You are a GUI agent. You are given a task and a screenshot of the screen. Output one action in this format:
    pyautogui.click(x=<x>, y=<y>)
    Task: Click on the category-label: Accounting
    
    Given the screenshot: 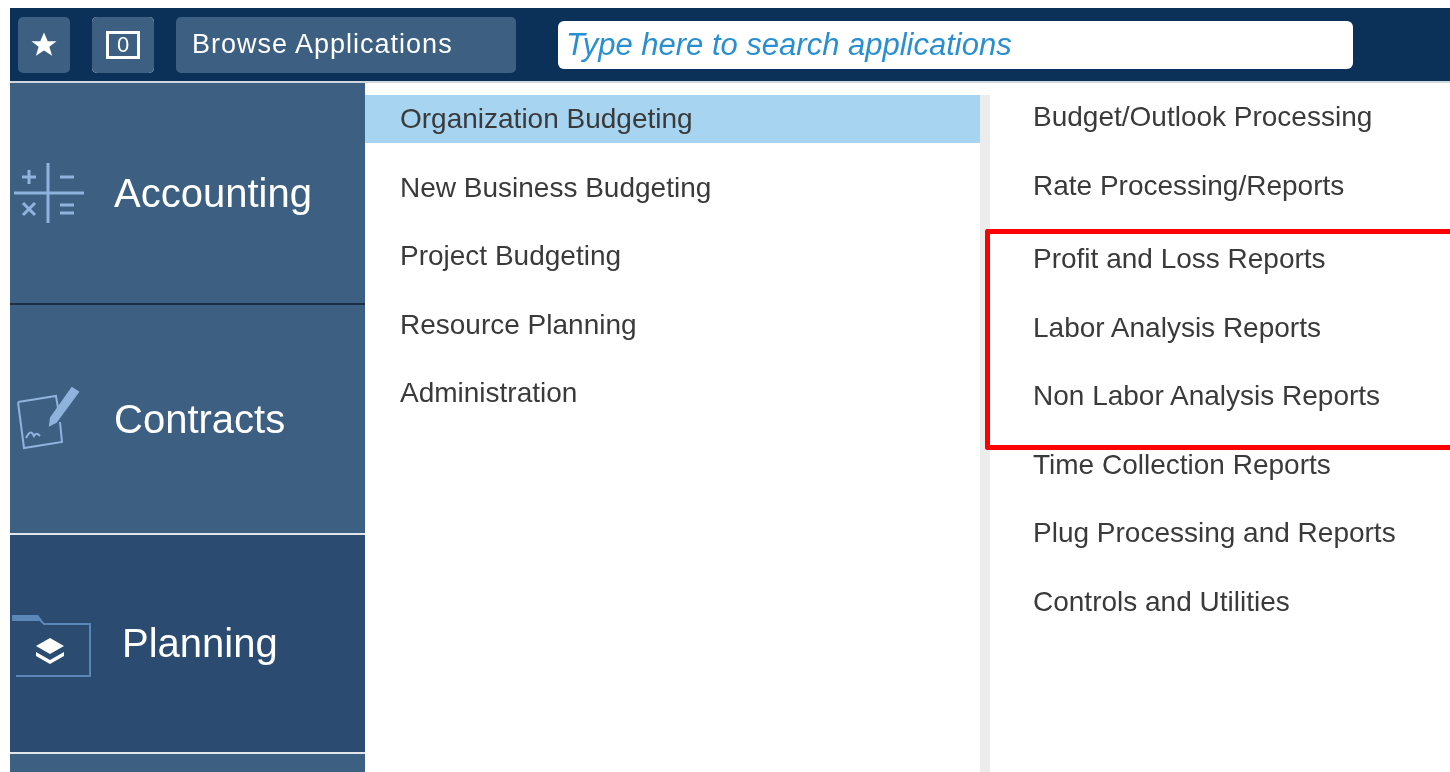 What is the action you would take?
    pyautogui.click(x=213, y=193)
    